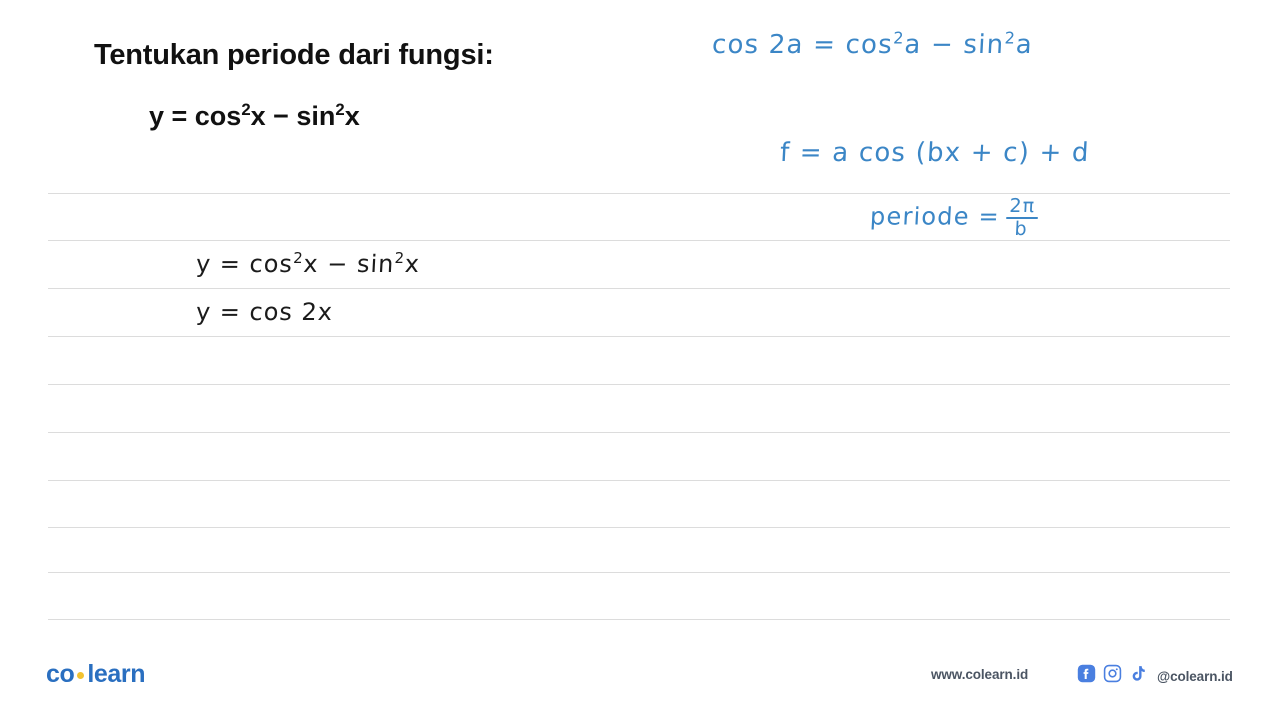  I want to click on handwritten-note-general-form: f = a cos (bx + c) + d, so click(935, 153).